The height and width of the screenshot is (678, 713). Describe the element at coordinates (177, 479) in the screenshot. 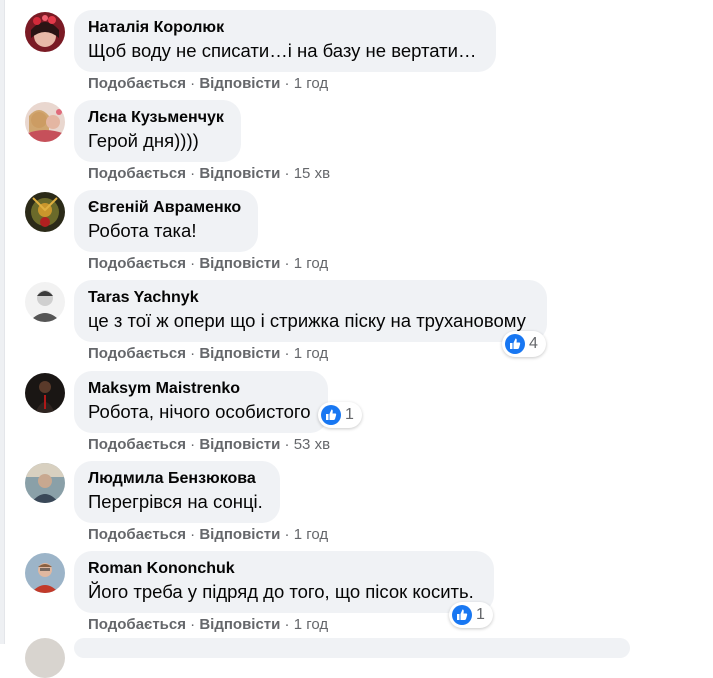

I see `comment-author: Людмила Бензюкова` at that location.